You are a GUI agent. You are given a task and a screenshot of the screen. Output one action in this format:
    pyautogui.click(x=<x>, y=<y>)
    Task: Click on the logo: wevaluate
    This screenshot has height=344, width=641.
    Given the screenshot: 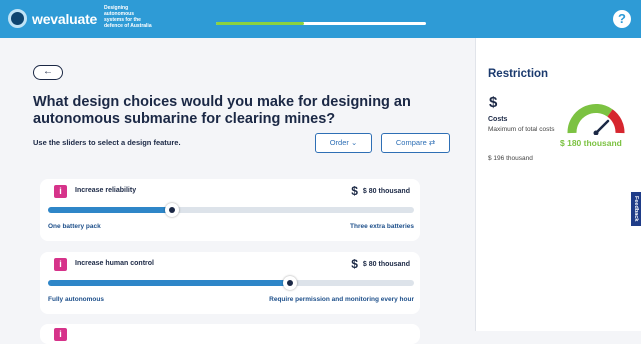 What is the action you would take?
    pyautogui.click(x=52, y=18)
    